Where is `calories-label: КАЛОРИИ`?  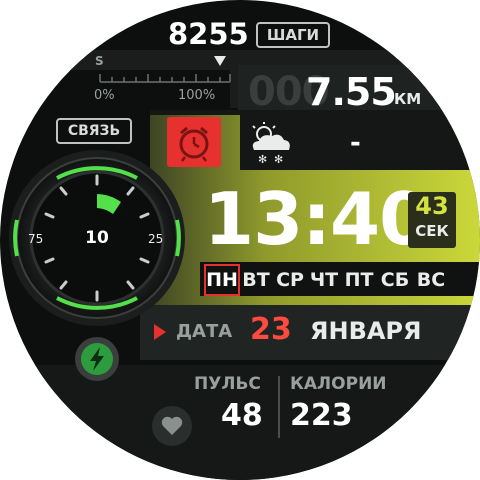
calories-label: КАЛОРИИ is located at coordinates (338, 384).